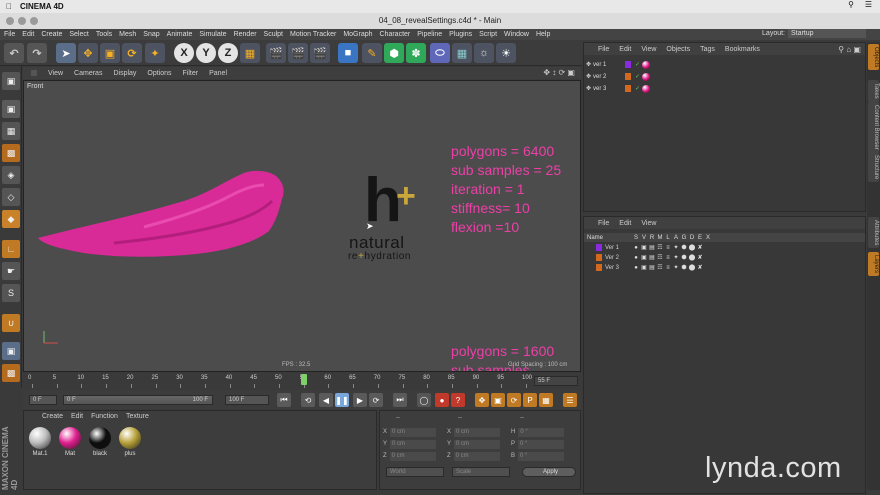  What do you see at coordinates (724, 247) in the screenshot?
I see `layer-row: Ver 1 ● ▣ ▤ ☶ ≡ ✦ ⬢ ⬤ ✘` at bounding box center [724, 247].